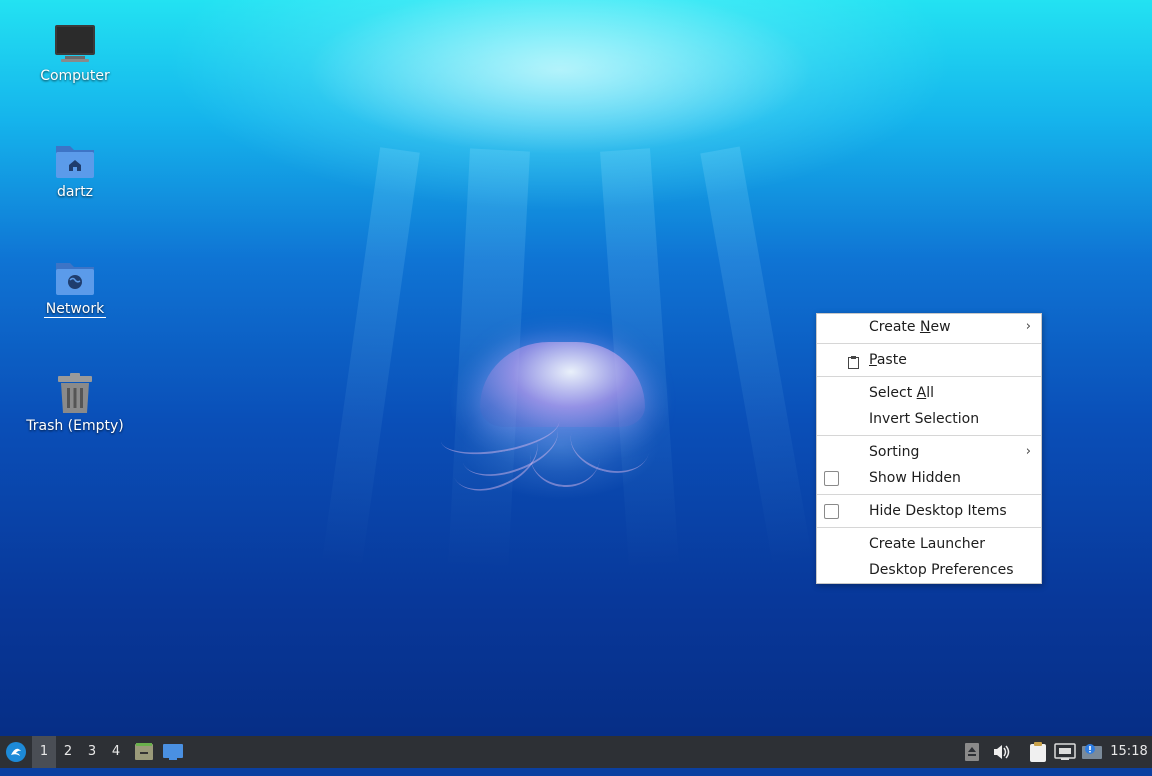 The width and height of the screenshot is (1152, 776). Describe the element at coordinates (929, 327) in the screenshot. I see `menu-item-create-new: Create New ›` at that location.